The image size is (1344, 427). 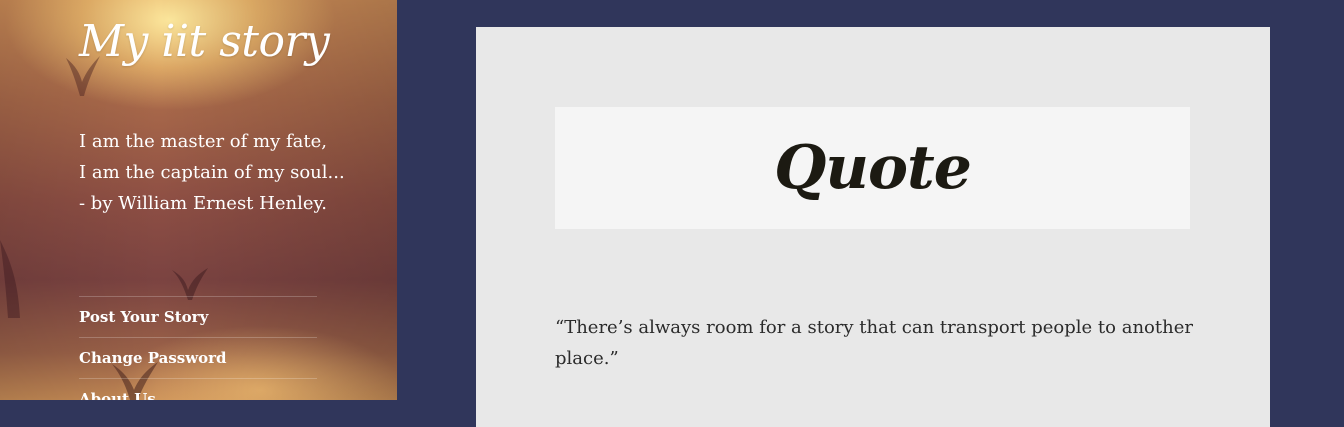 I want to click on nav-link-change-password: Change Password, so click(x=198, y=358).